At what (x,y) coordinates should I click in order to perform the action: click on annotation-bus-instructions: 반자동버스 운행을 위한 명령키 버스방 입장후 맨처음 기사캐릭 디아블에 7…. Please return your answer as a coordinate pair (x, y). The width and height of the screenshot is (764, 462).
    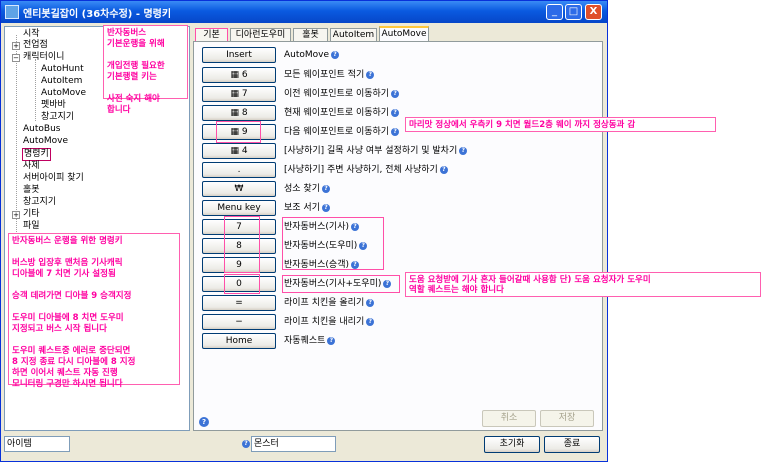
    Looking at the image, I should click on (94, 311).